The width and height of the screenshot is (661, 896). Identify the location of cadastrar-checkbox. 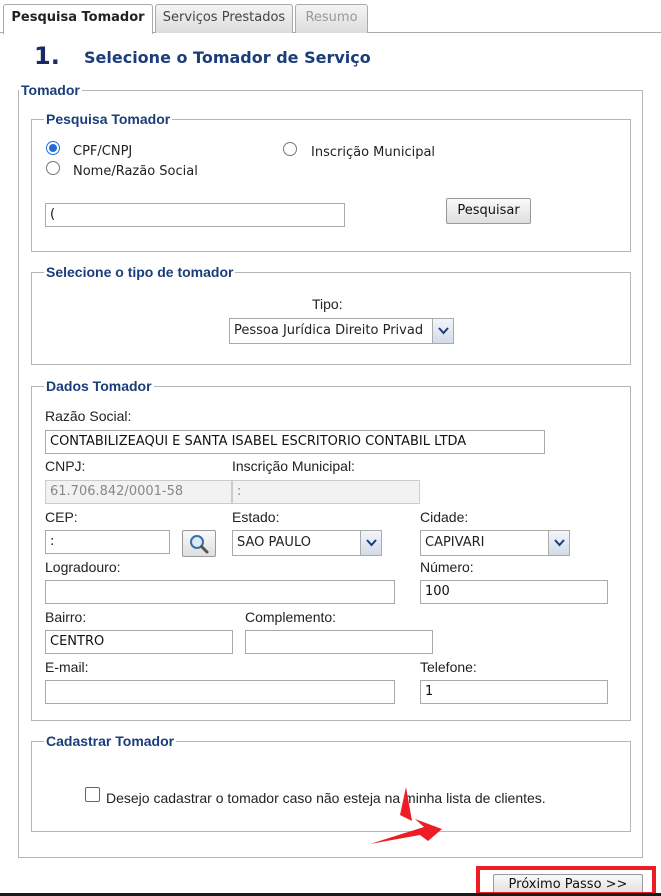
(92, 794).